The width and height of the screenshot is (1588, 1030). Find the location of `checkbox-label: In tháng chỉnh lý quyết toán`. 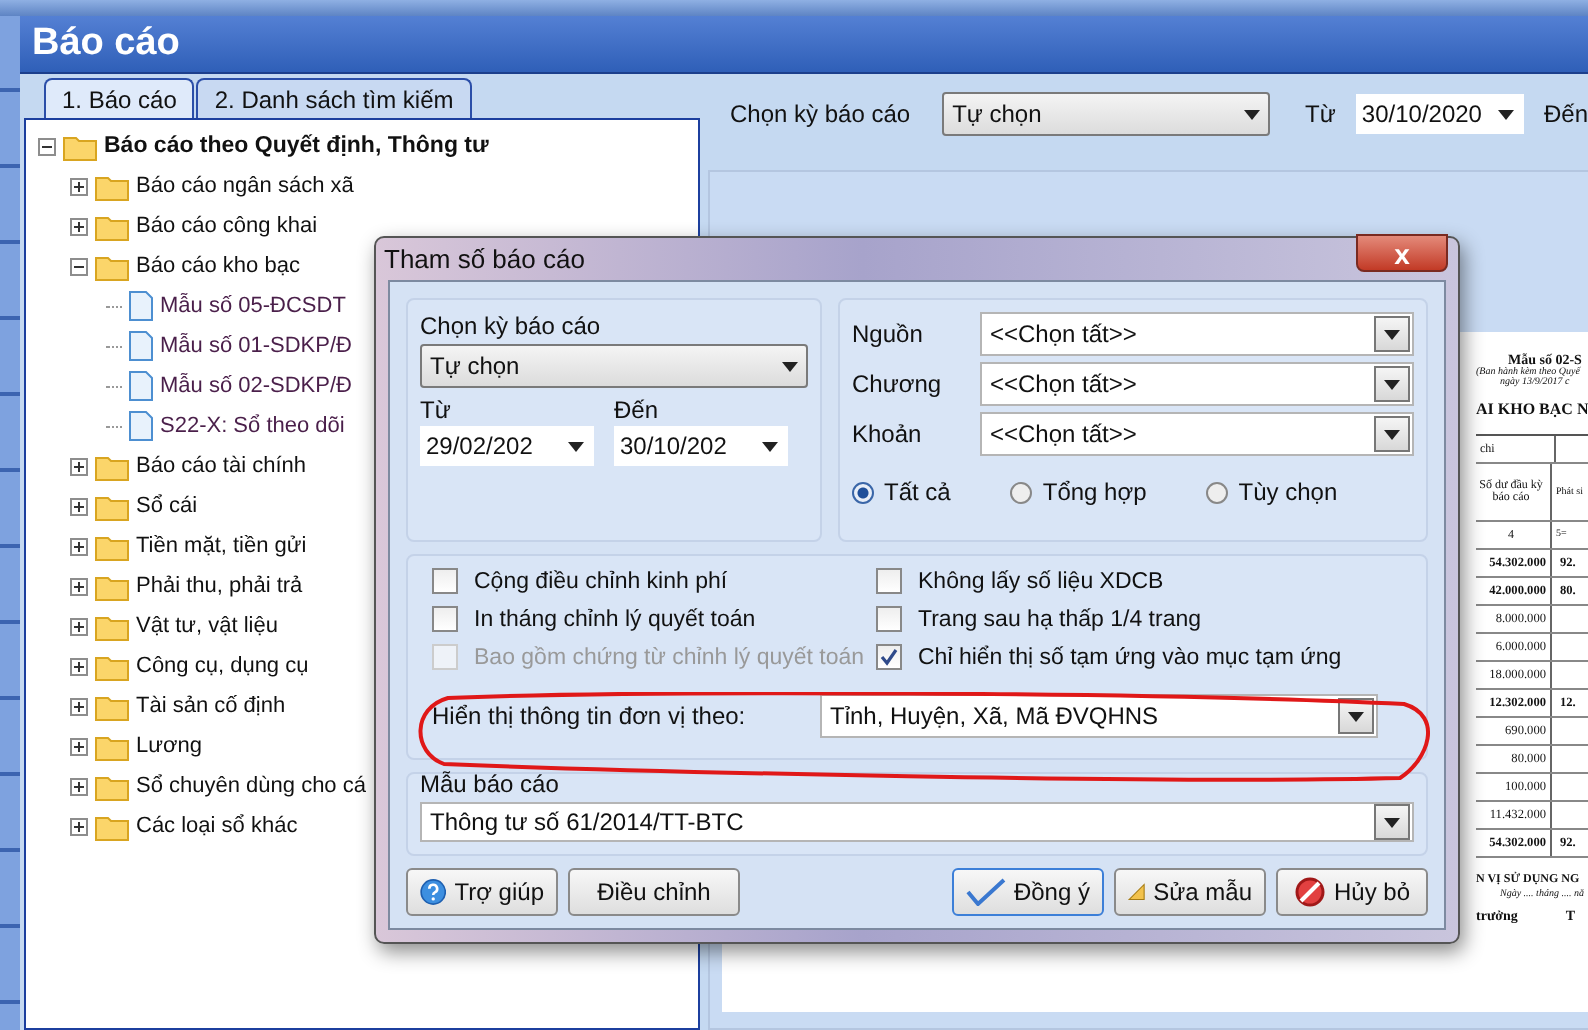

checkbox-label: In tháng chỉnh lý quyết toán is located at coordinates (615, 619).